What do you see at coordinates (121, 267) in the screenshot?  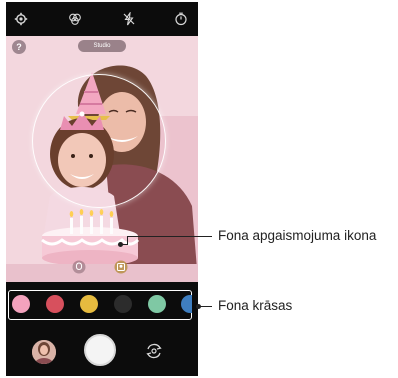 I see `background-lighting-icon` at bounding box center [121, 267].